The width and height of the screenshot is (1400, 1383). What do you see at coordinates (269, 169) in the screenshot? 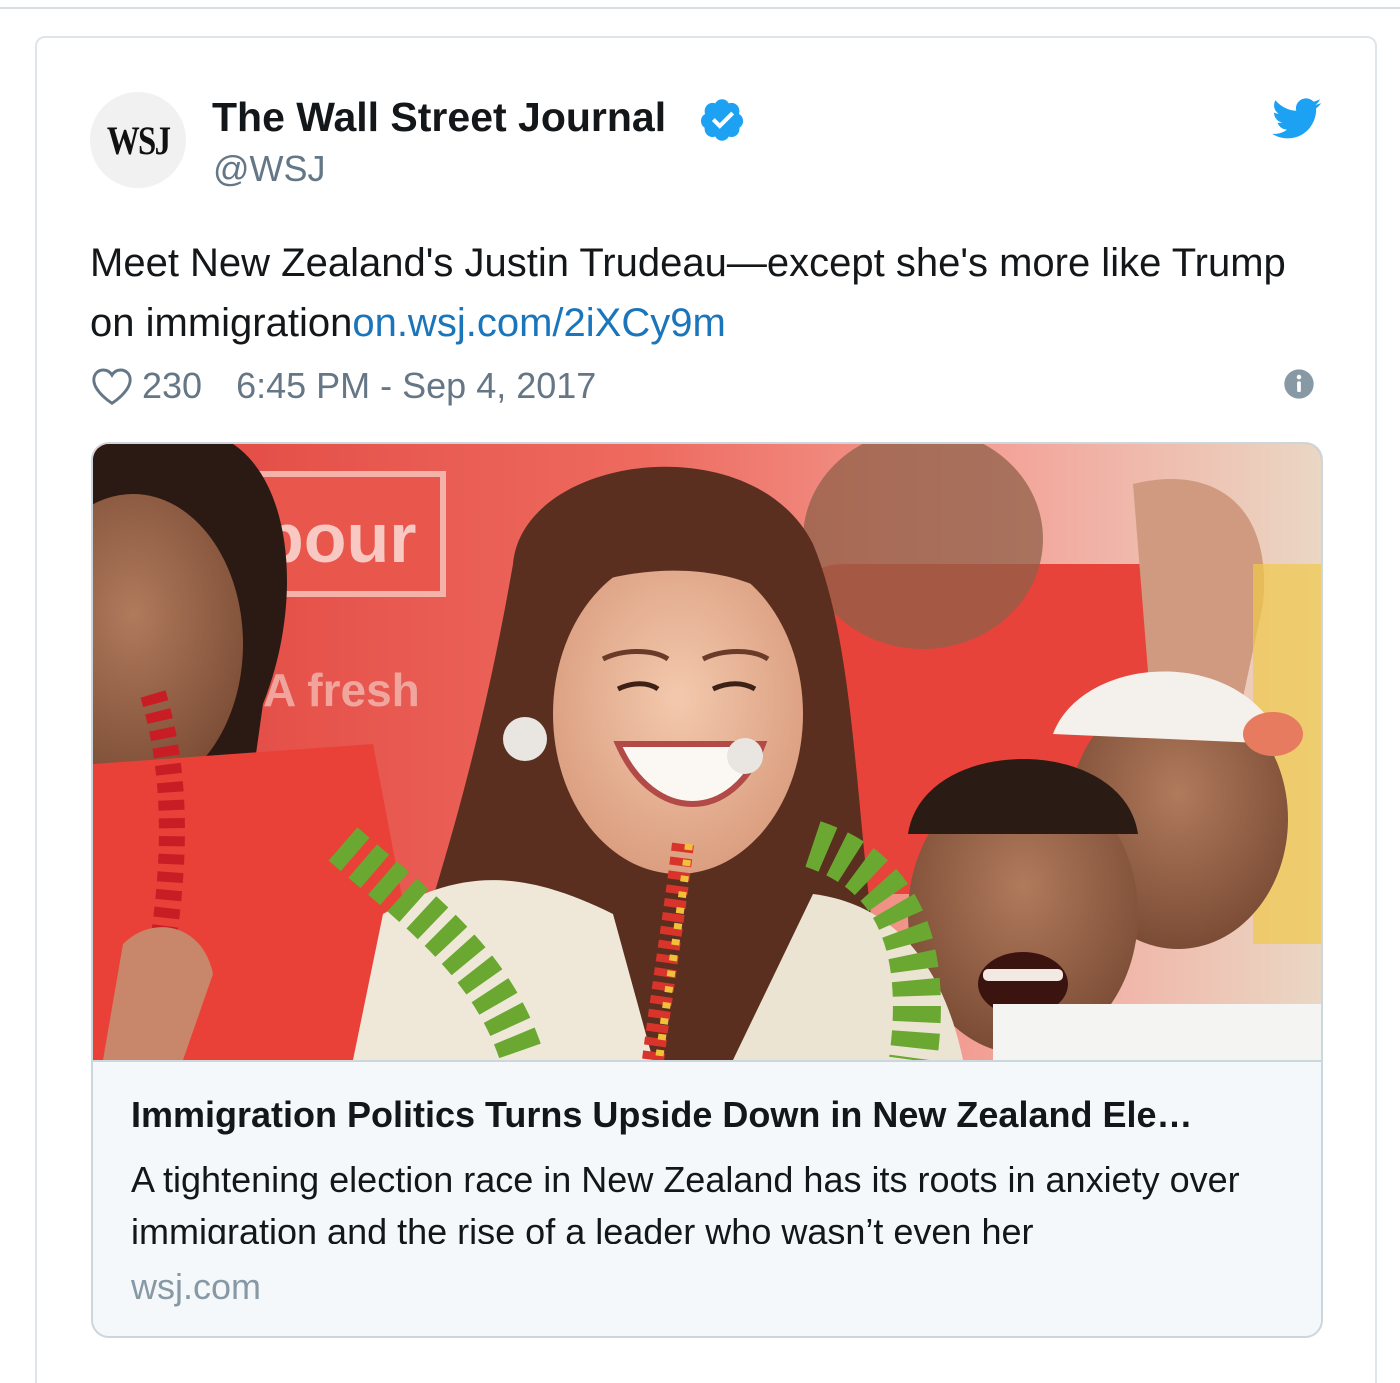
I see `author-handle: @WSJ` at bounding box center [269, 169].